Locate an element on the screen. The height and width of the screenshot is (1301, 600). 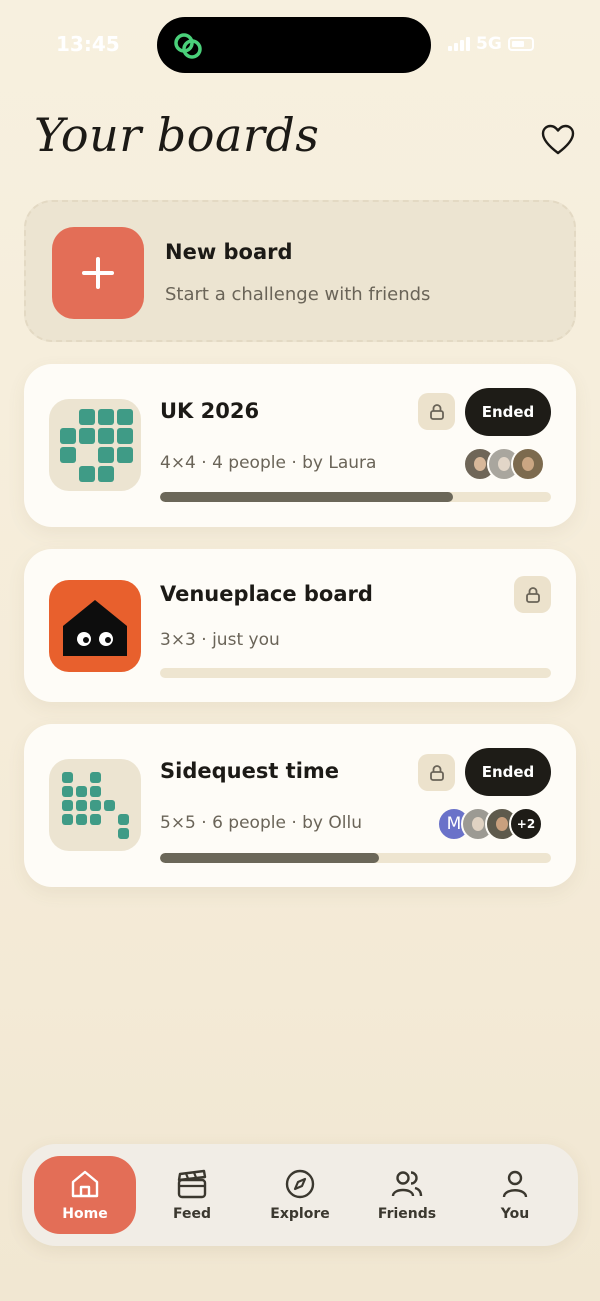
network-label: 5G is located at coordinates (489, 44).